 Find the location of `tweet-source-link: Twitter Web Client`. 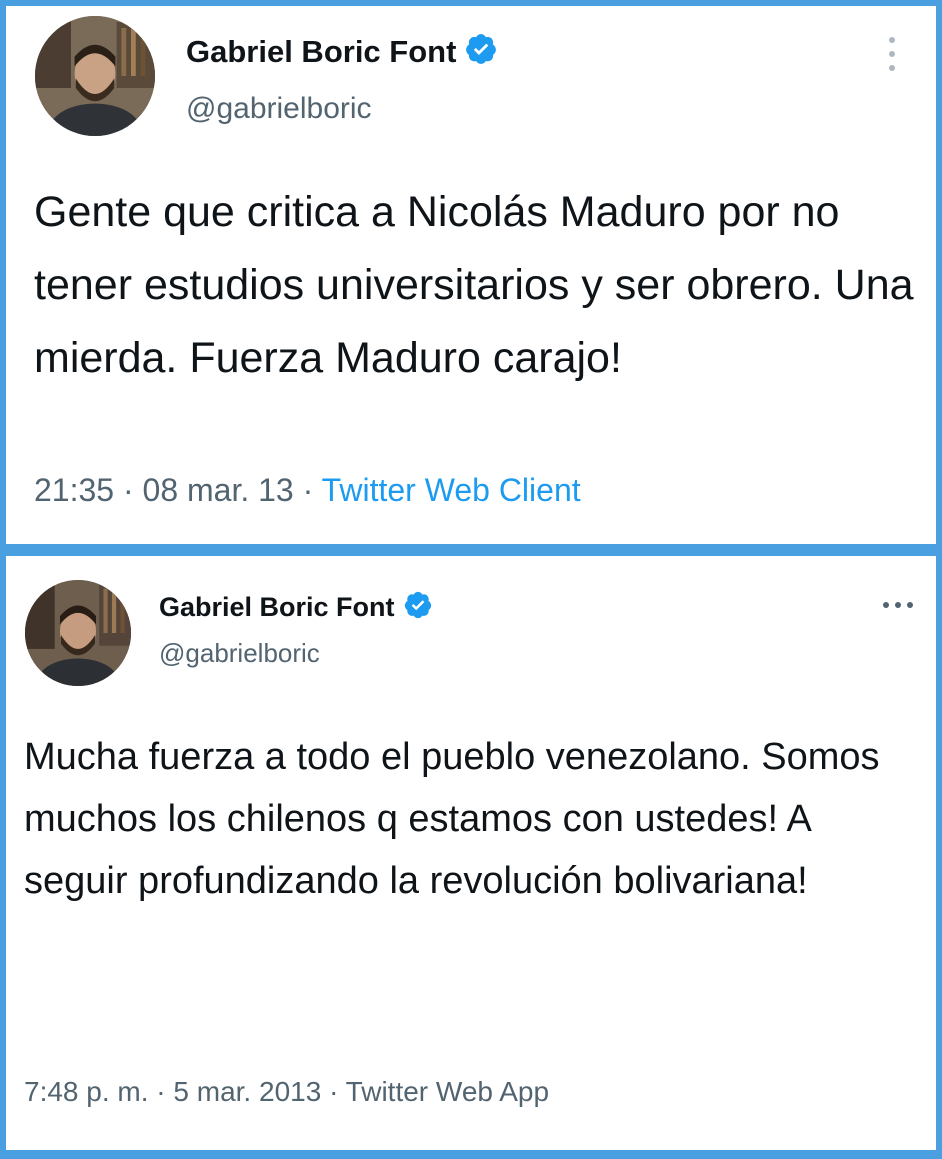

tweet-source-link: Twitter Web Client is located at coordinates (451, 490).